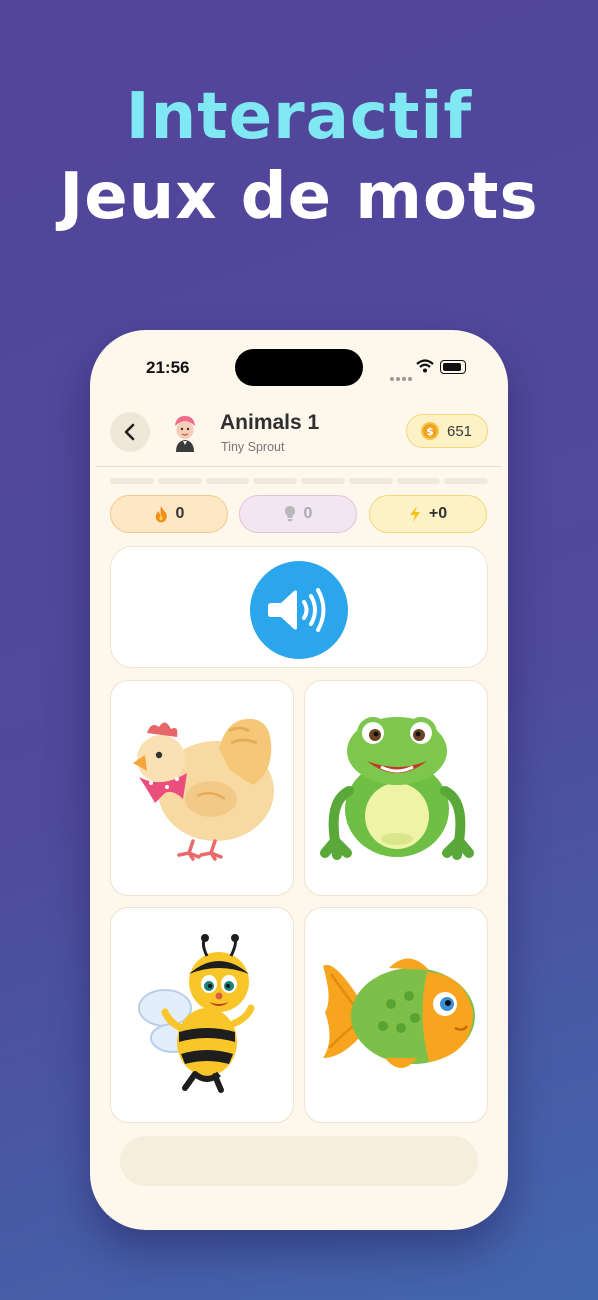 The width and height of the screenshot is (598, 1300). Describe the element at coordinates (196, 1013) in the screenshot. I see `bee-image` at that location.